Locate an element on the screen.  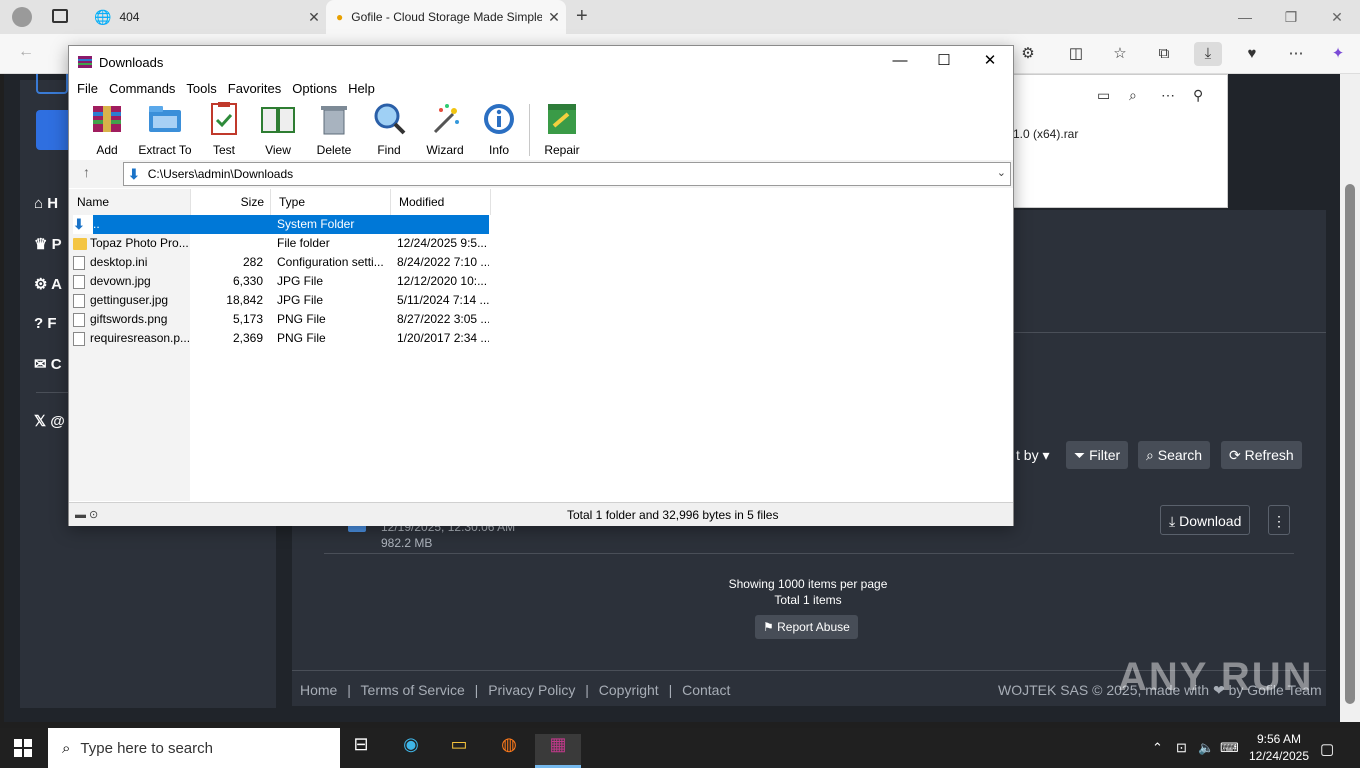
menu-favorites: Favorites is located at coordinates (254, 88).